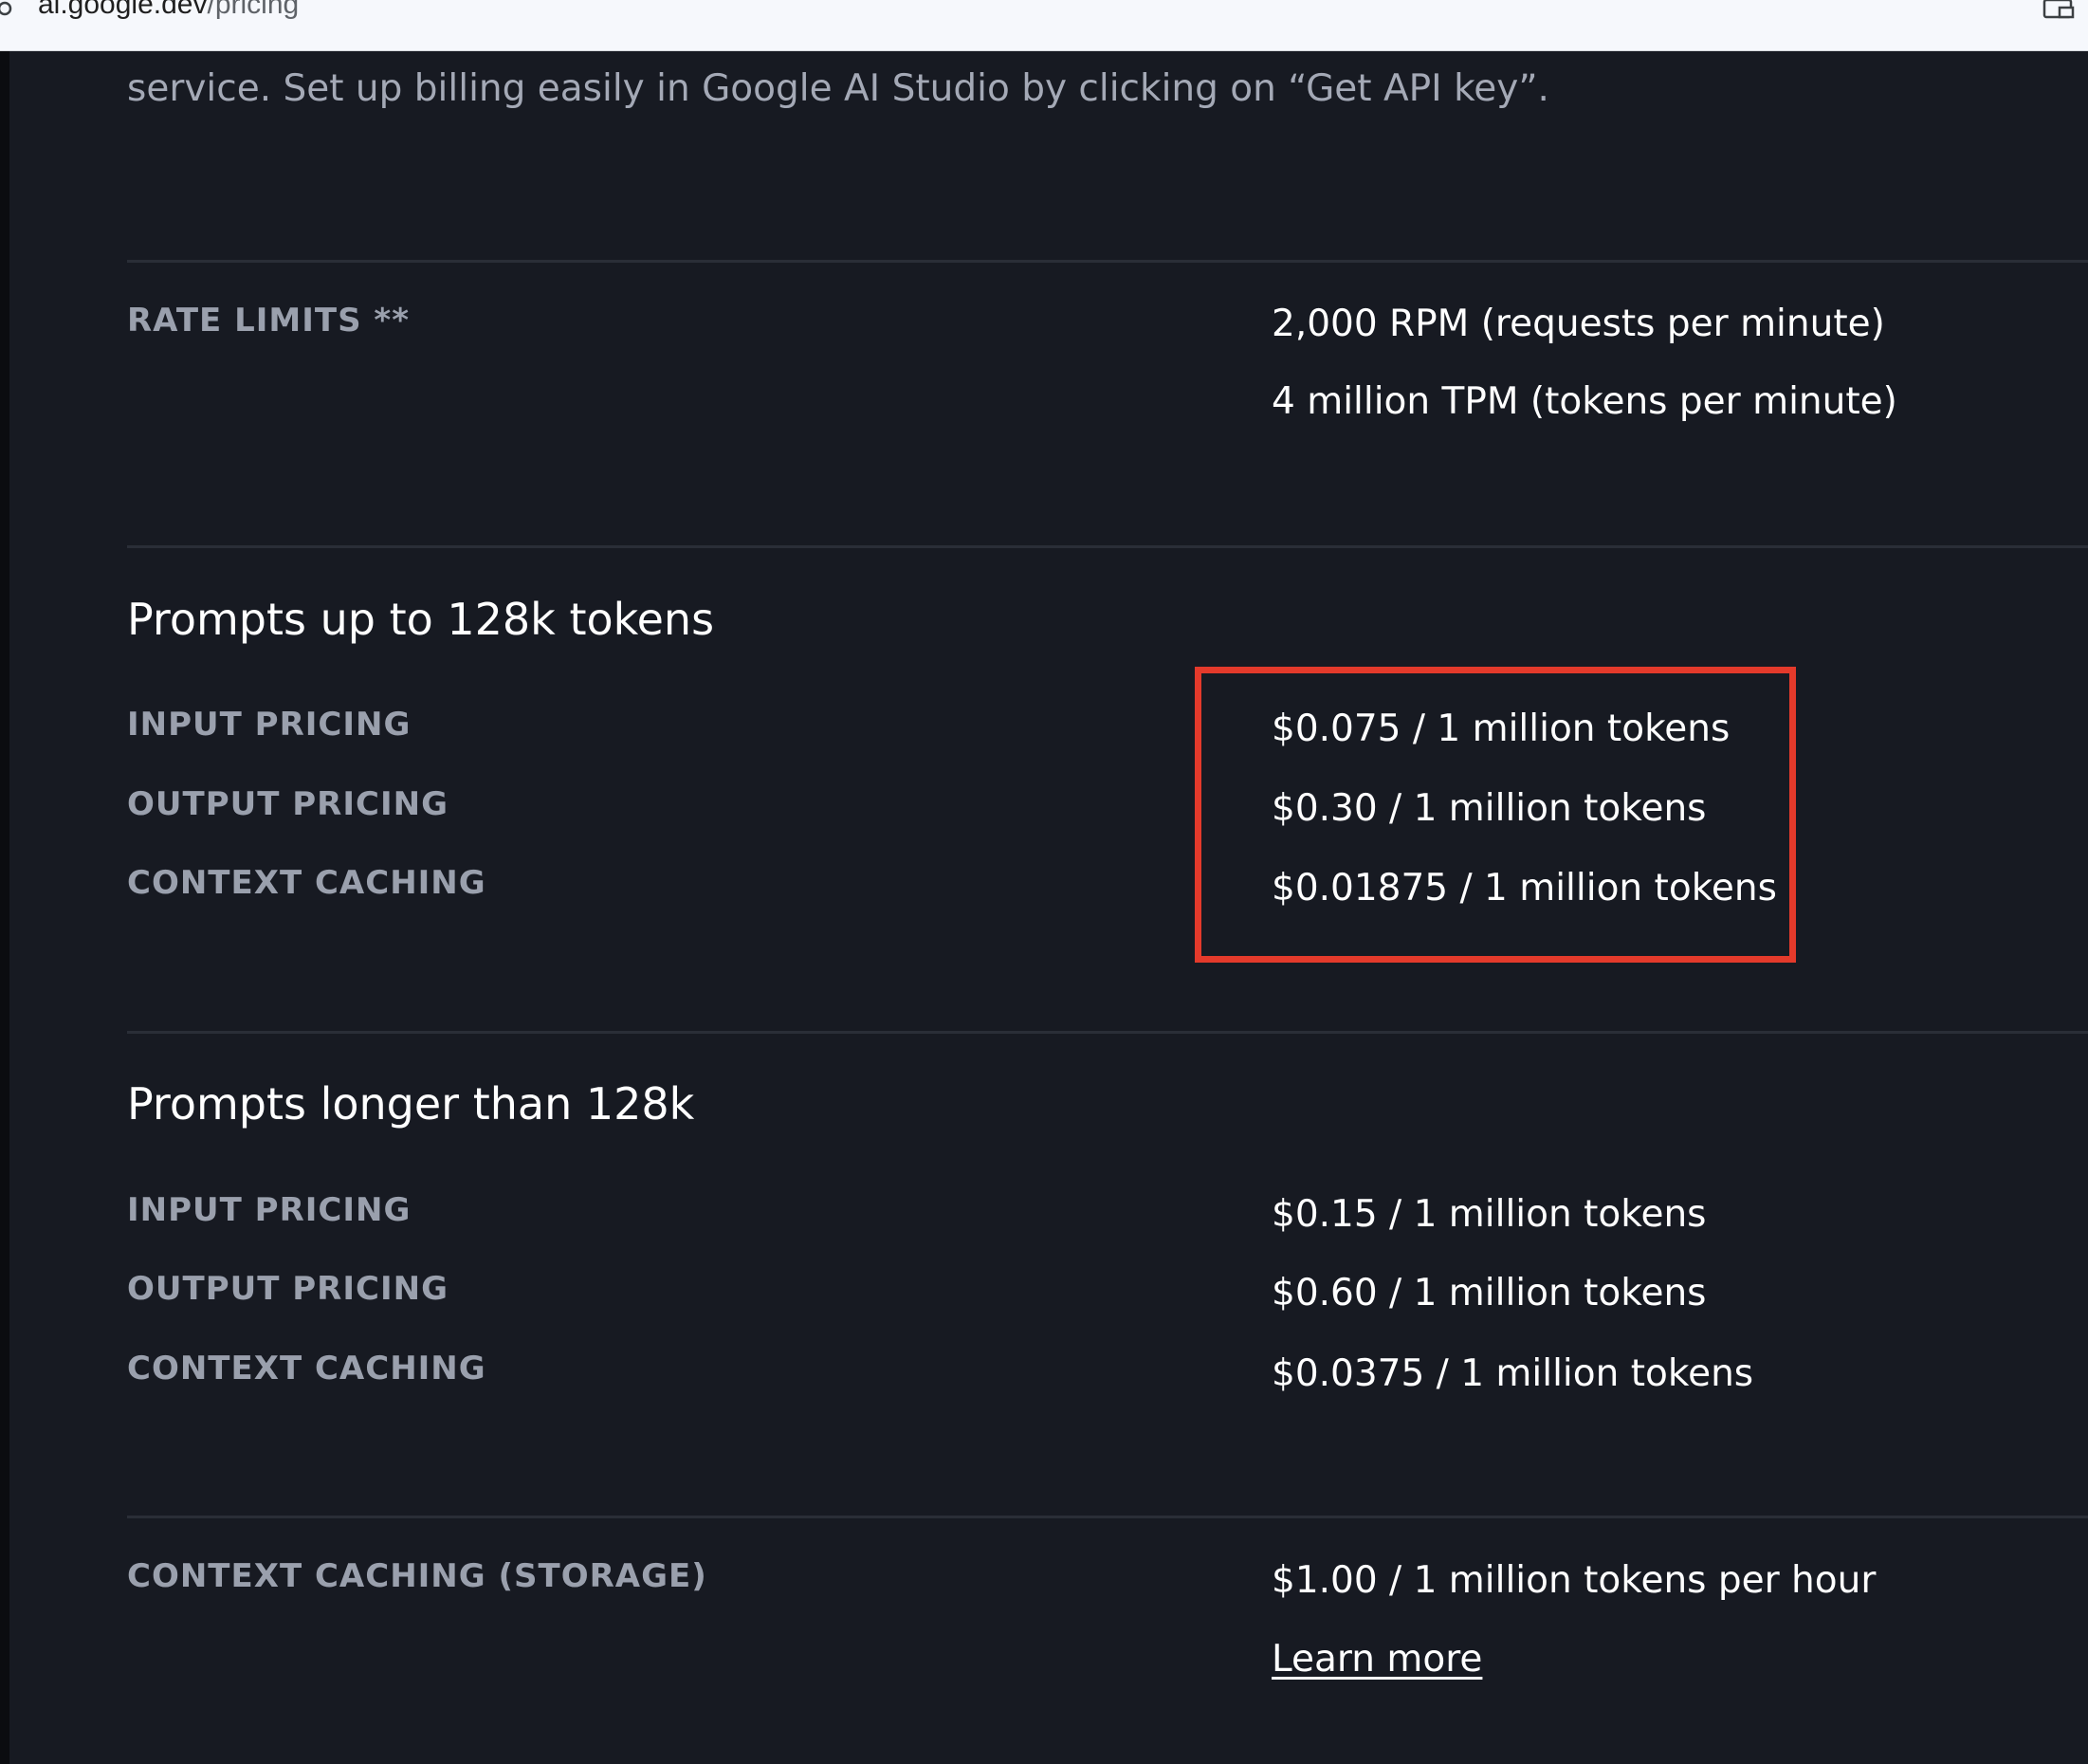 This screenshot has height=1764, width=2088. What do you see at coordinates (2059, 11) in the screenshot?
I see `screen-cast-icon` at bounding box center [2059, 11].